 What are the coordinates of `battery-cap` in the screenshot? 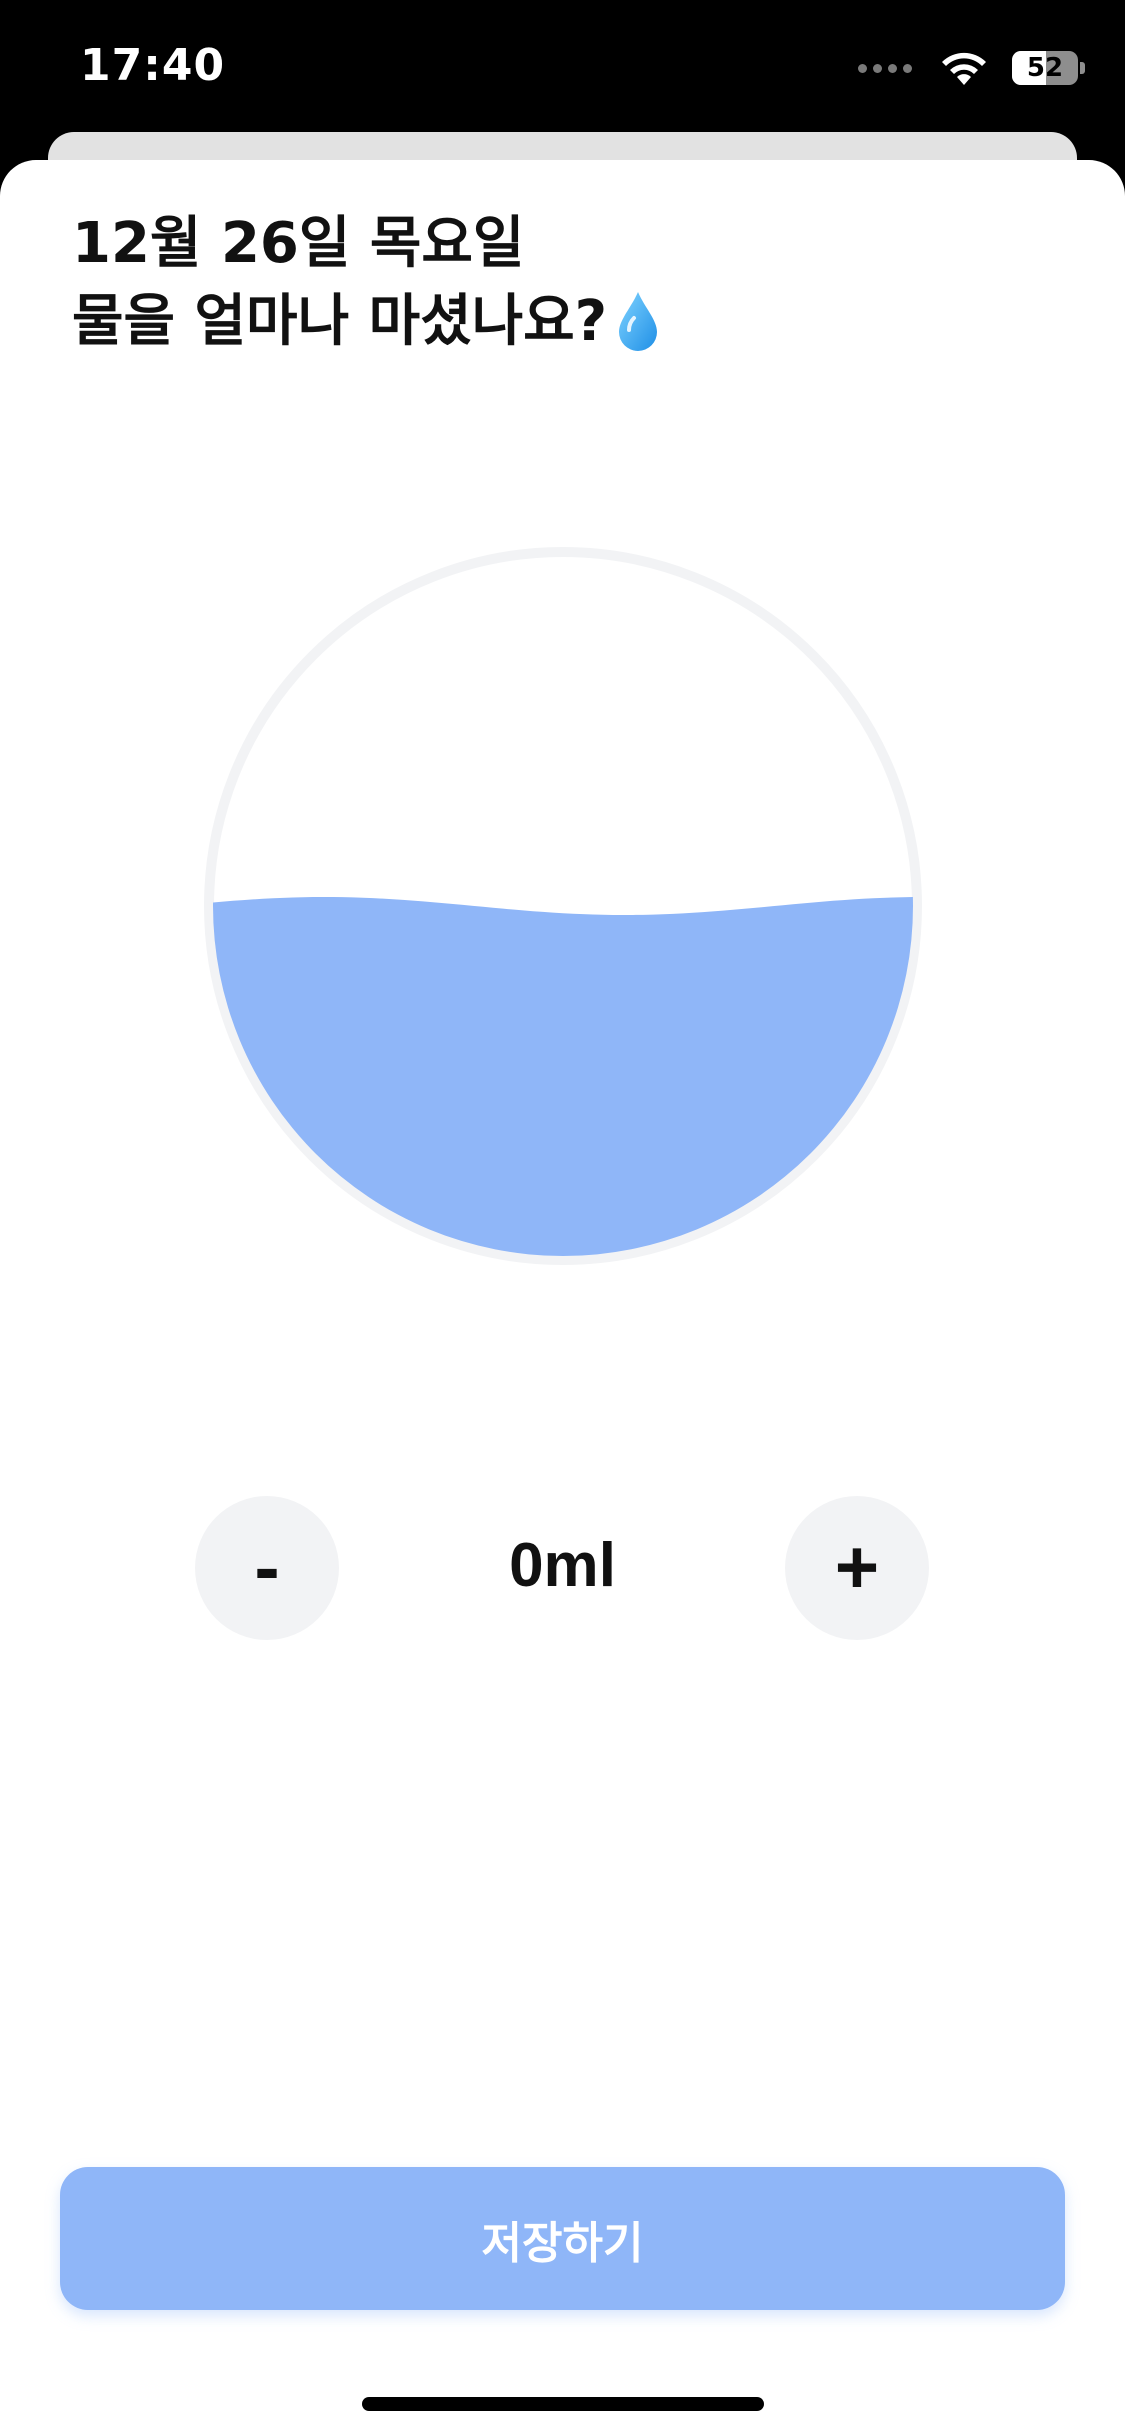 It's located at (1082, 68).